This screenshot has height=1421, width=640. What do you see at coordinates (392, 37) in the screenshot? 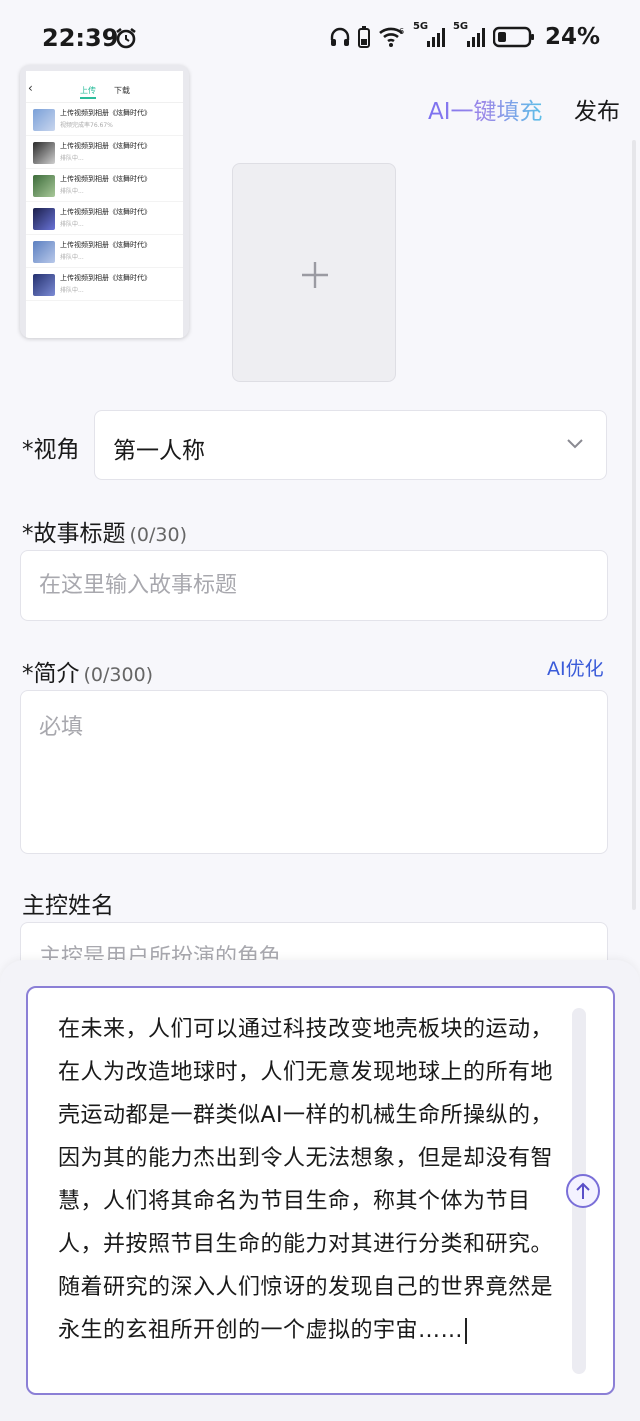
I see `wifi-icon: 6` at bounding box center [392, 37].